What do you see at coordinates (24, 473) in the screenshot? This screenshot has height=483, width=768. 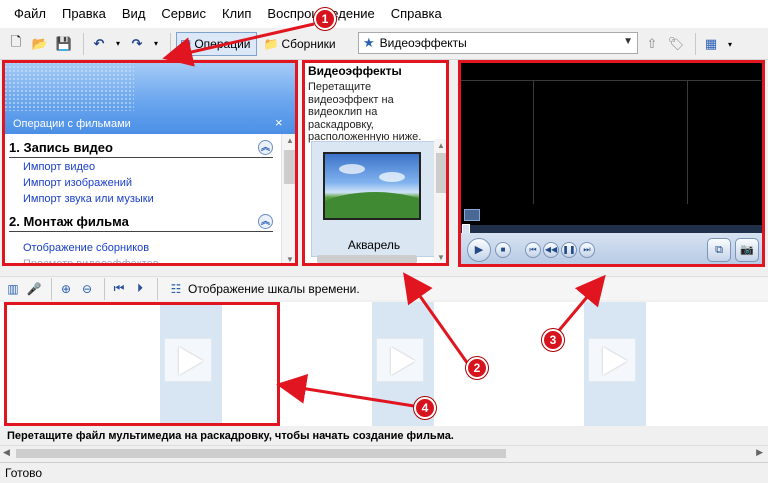 I see `status-text: Готово` at bounding box center [24, 473].